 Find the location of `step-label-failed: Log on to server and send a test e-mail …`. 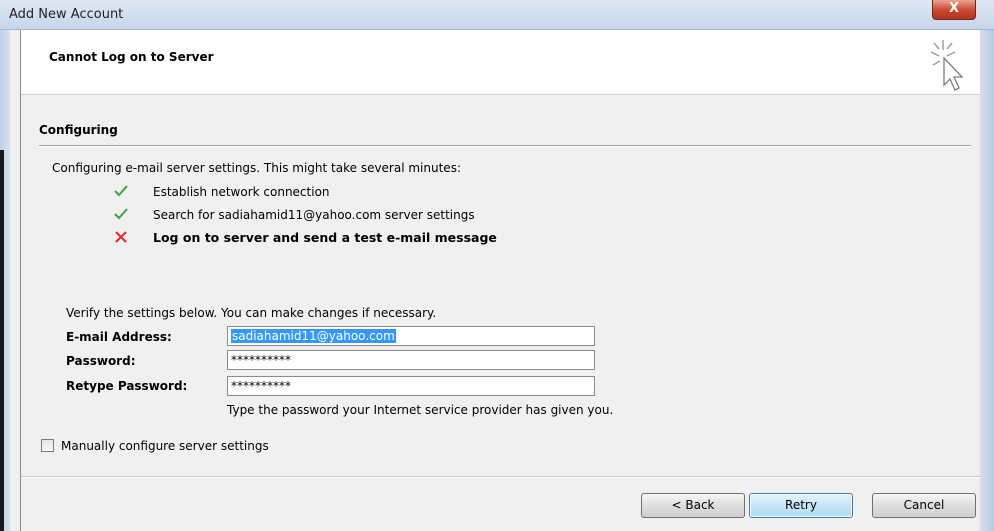

step-label-failed: Log on to server and send a test e-mail … is located at coordinates (325, 237).